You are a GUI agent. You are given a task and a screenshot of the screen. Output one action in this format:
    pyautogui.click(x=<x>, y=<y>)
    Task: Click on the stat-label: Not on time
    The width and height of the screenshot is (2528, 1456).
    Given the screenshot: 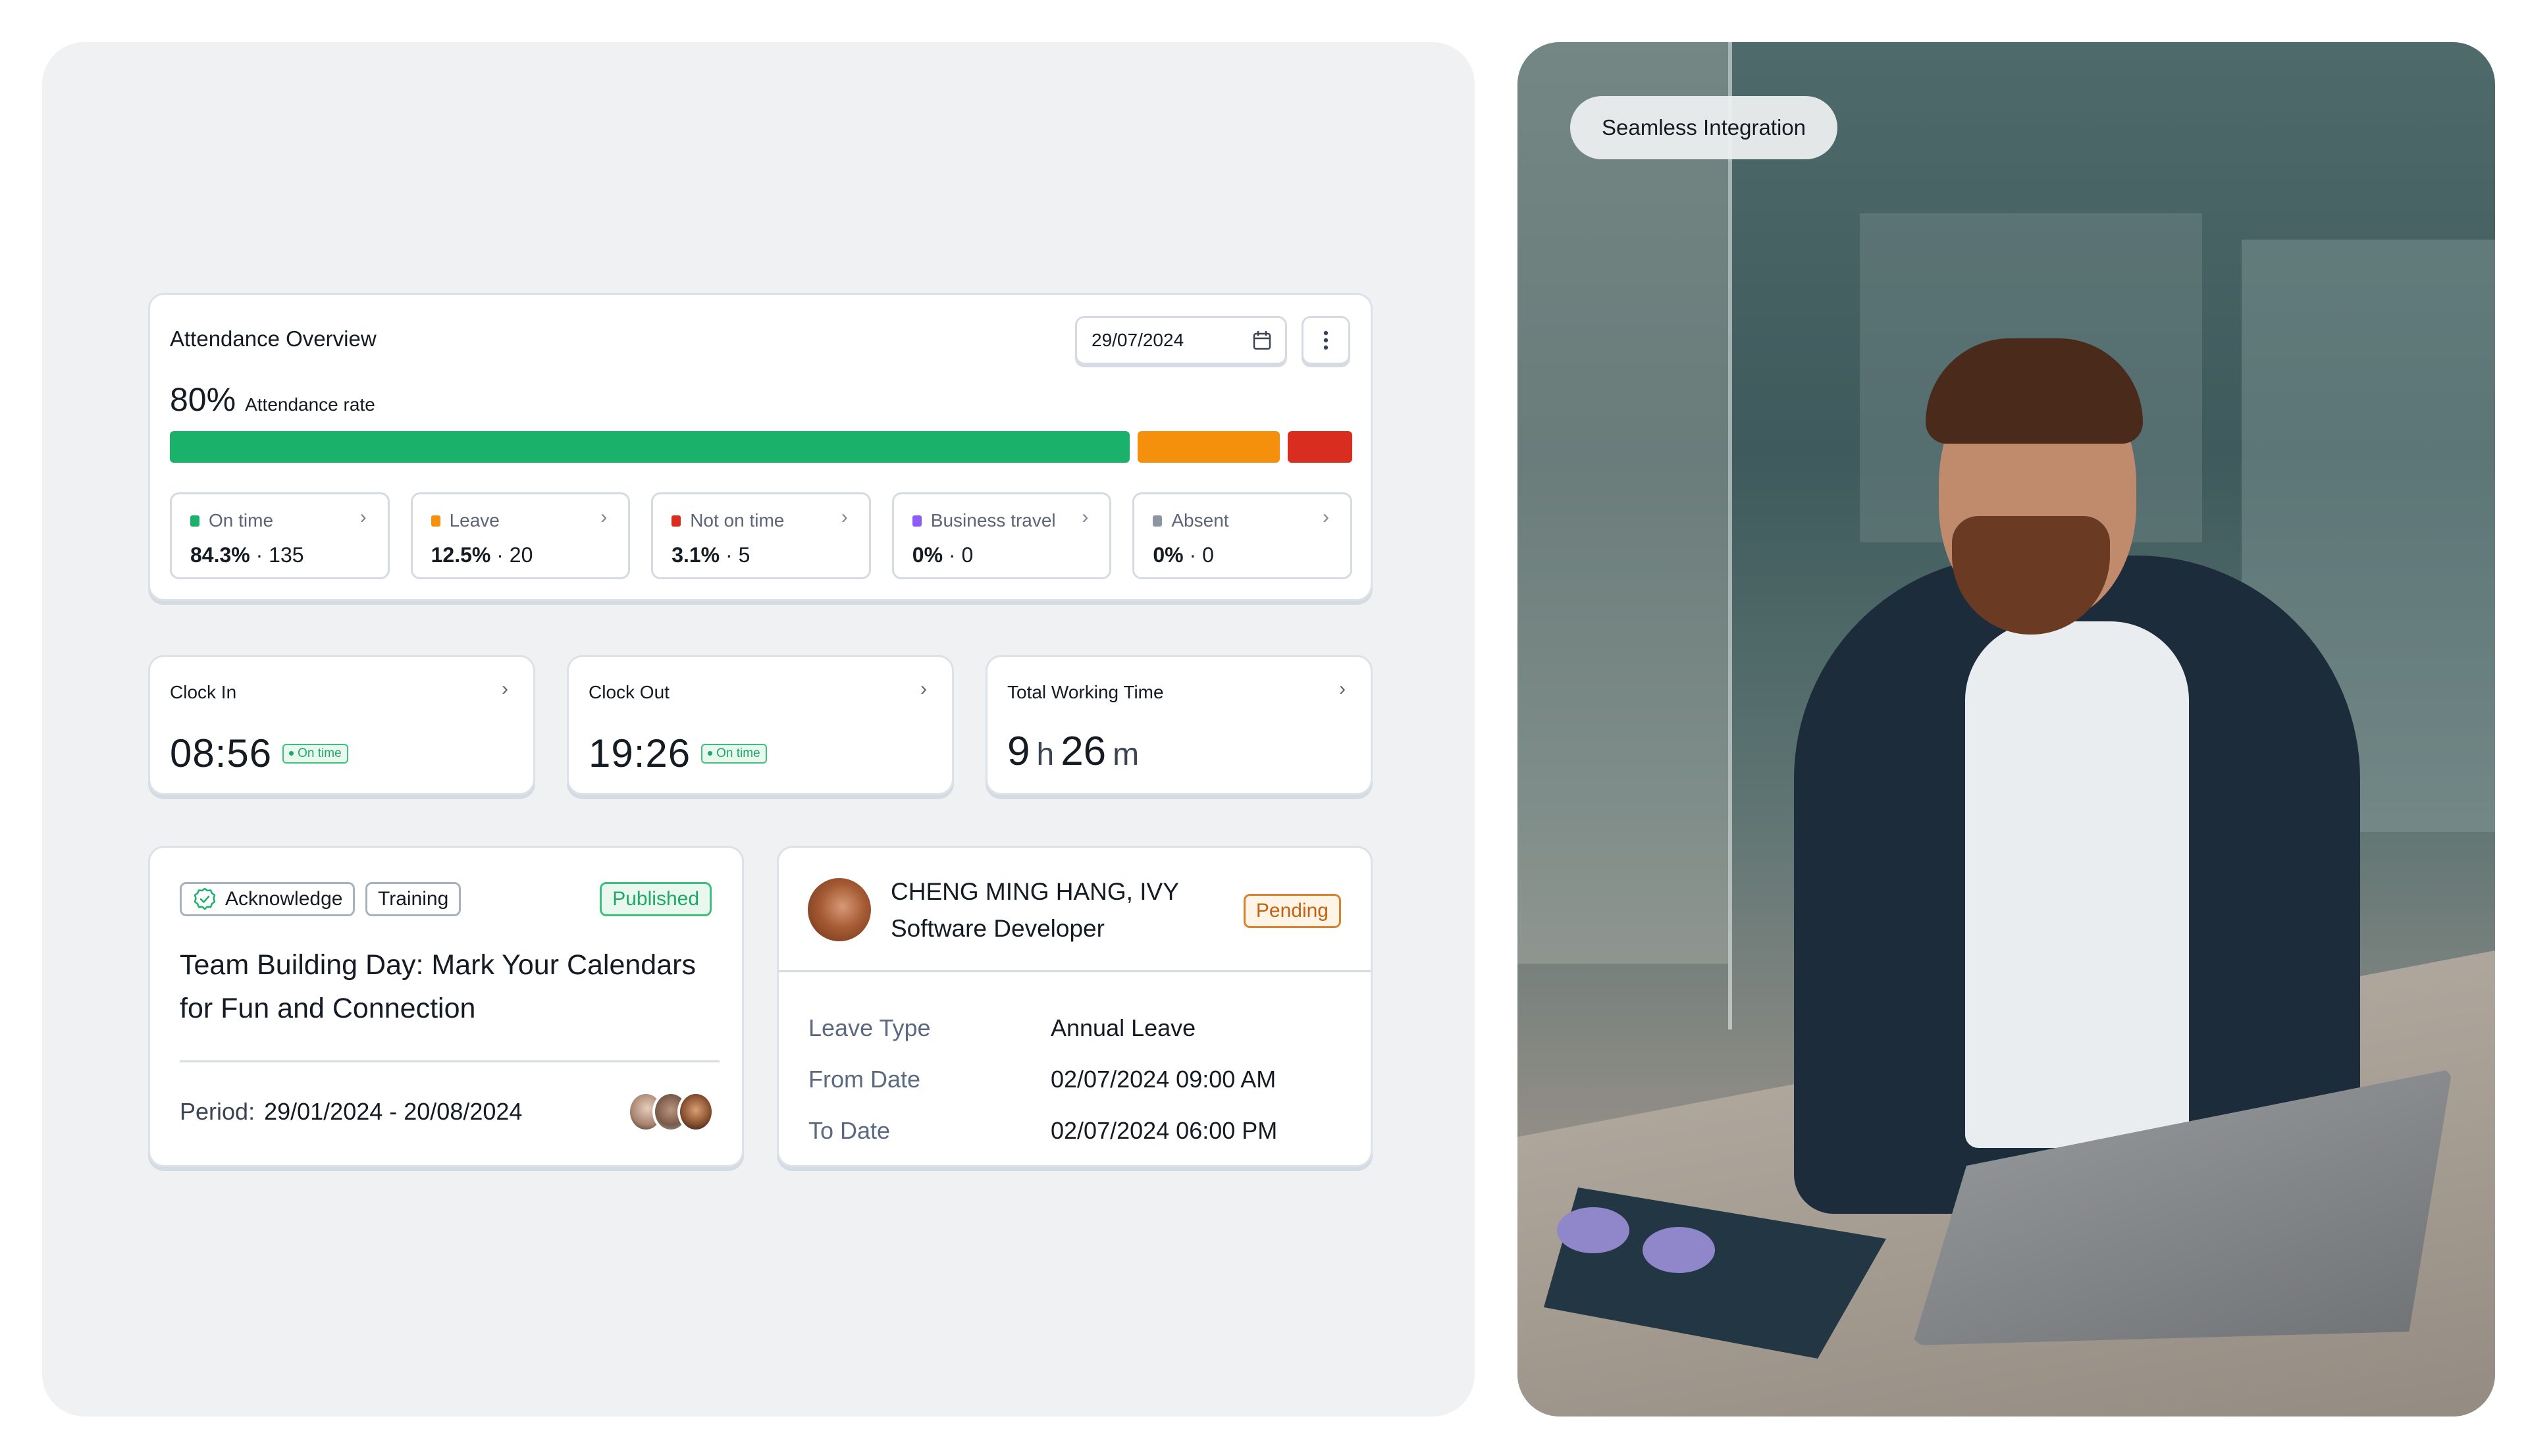 What is the action you would take?
    pyautogui.click(x=737, y=520)
    